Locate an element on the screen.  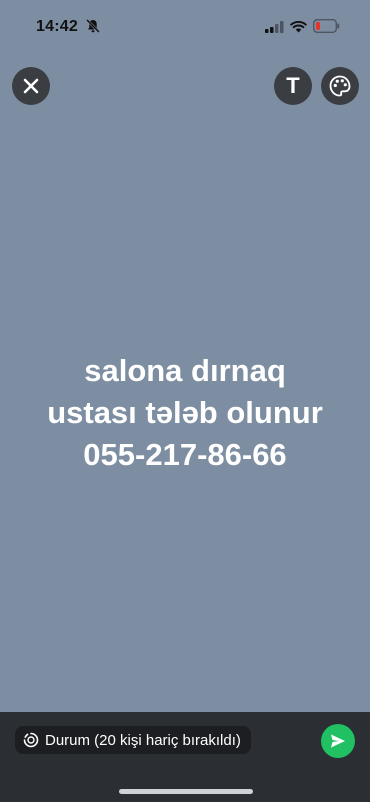
text-tool-button: T is located at coordinates (293, 86).